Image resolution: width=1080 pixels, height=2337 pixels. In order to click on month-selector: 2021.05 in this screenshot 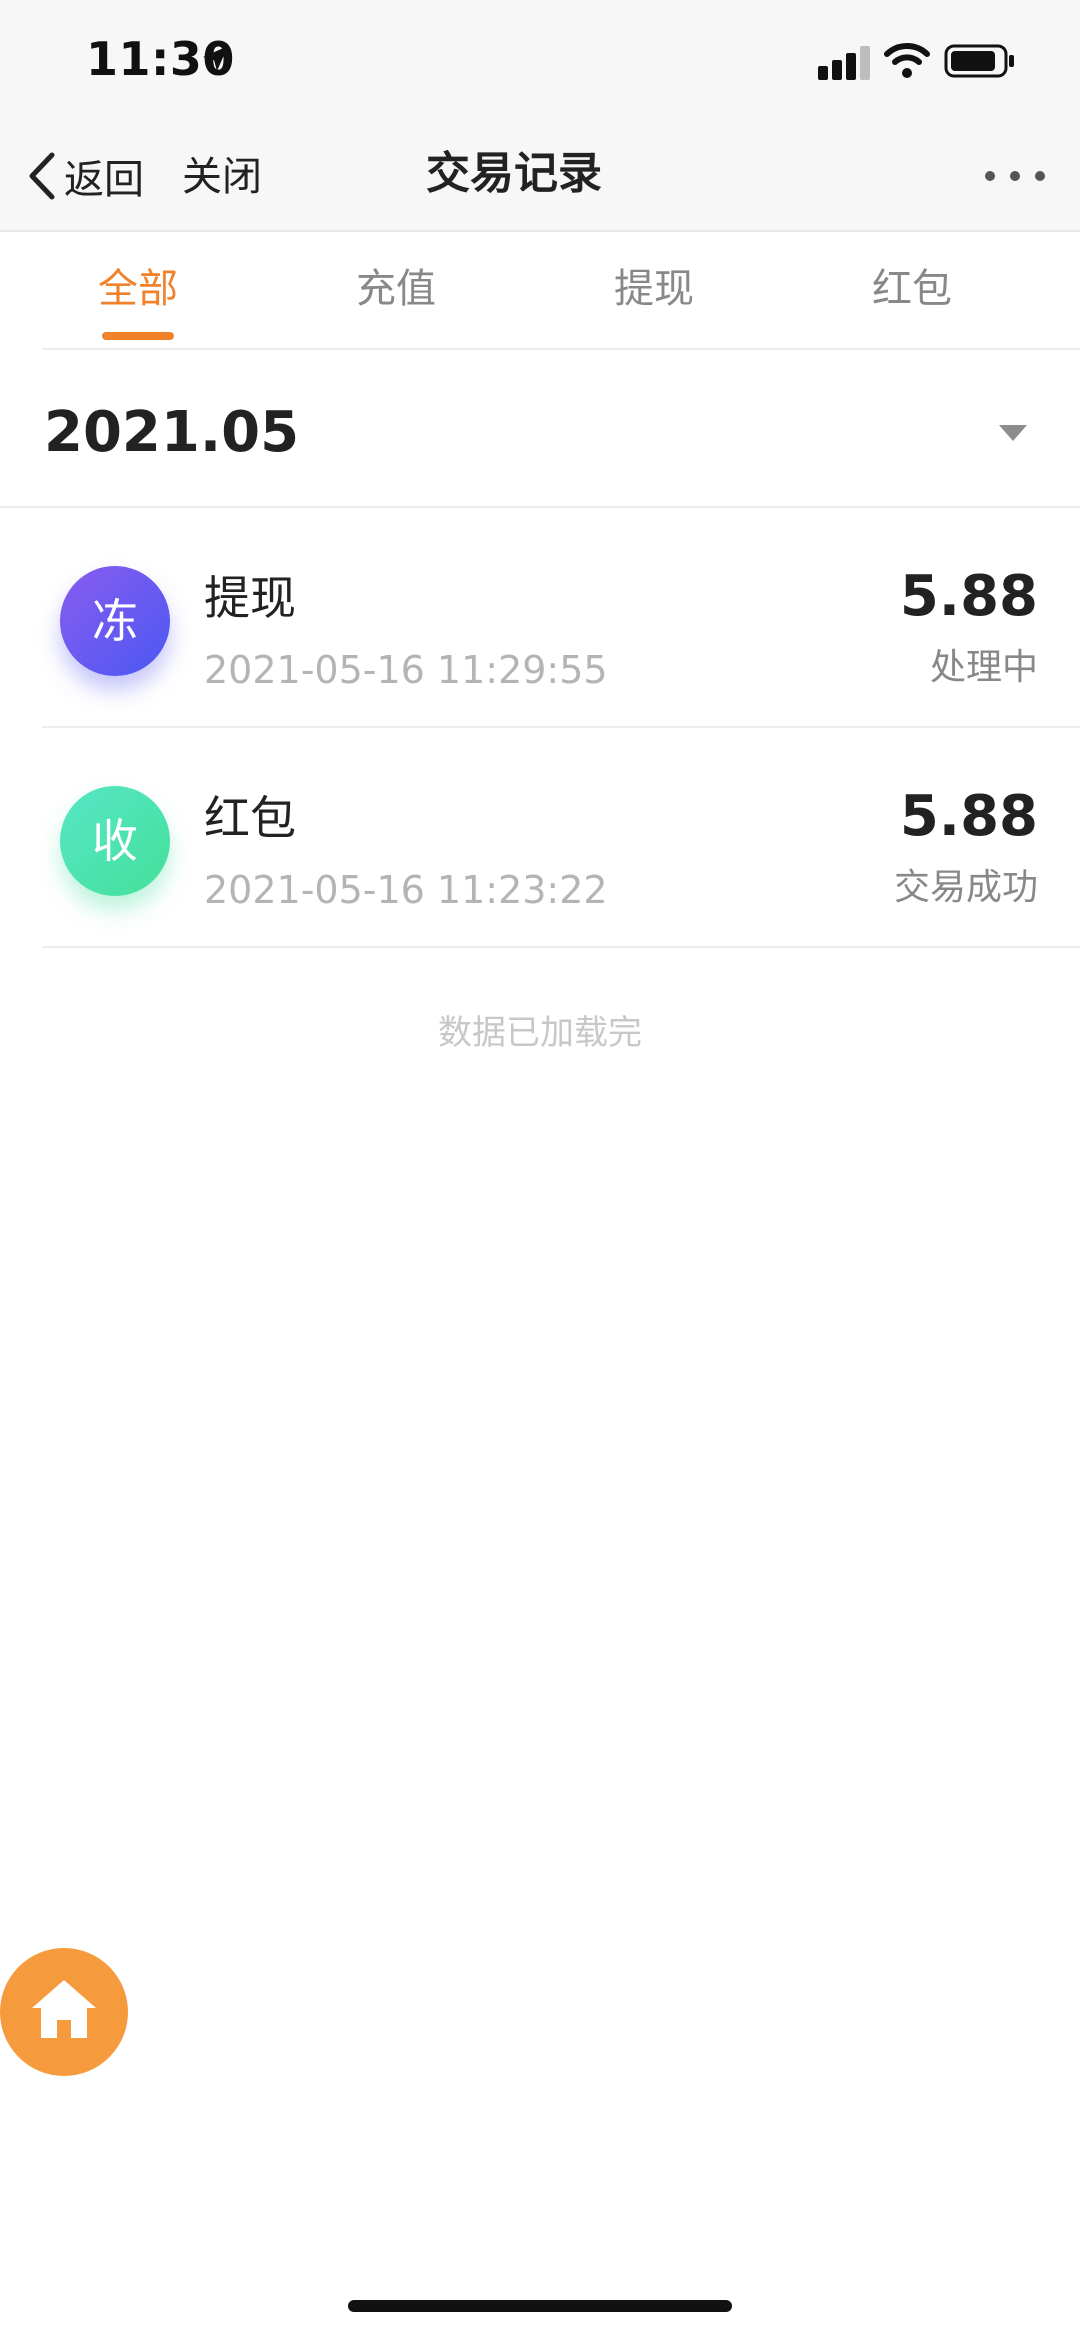, I will do `click(540, 429)`.